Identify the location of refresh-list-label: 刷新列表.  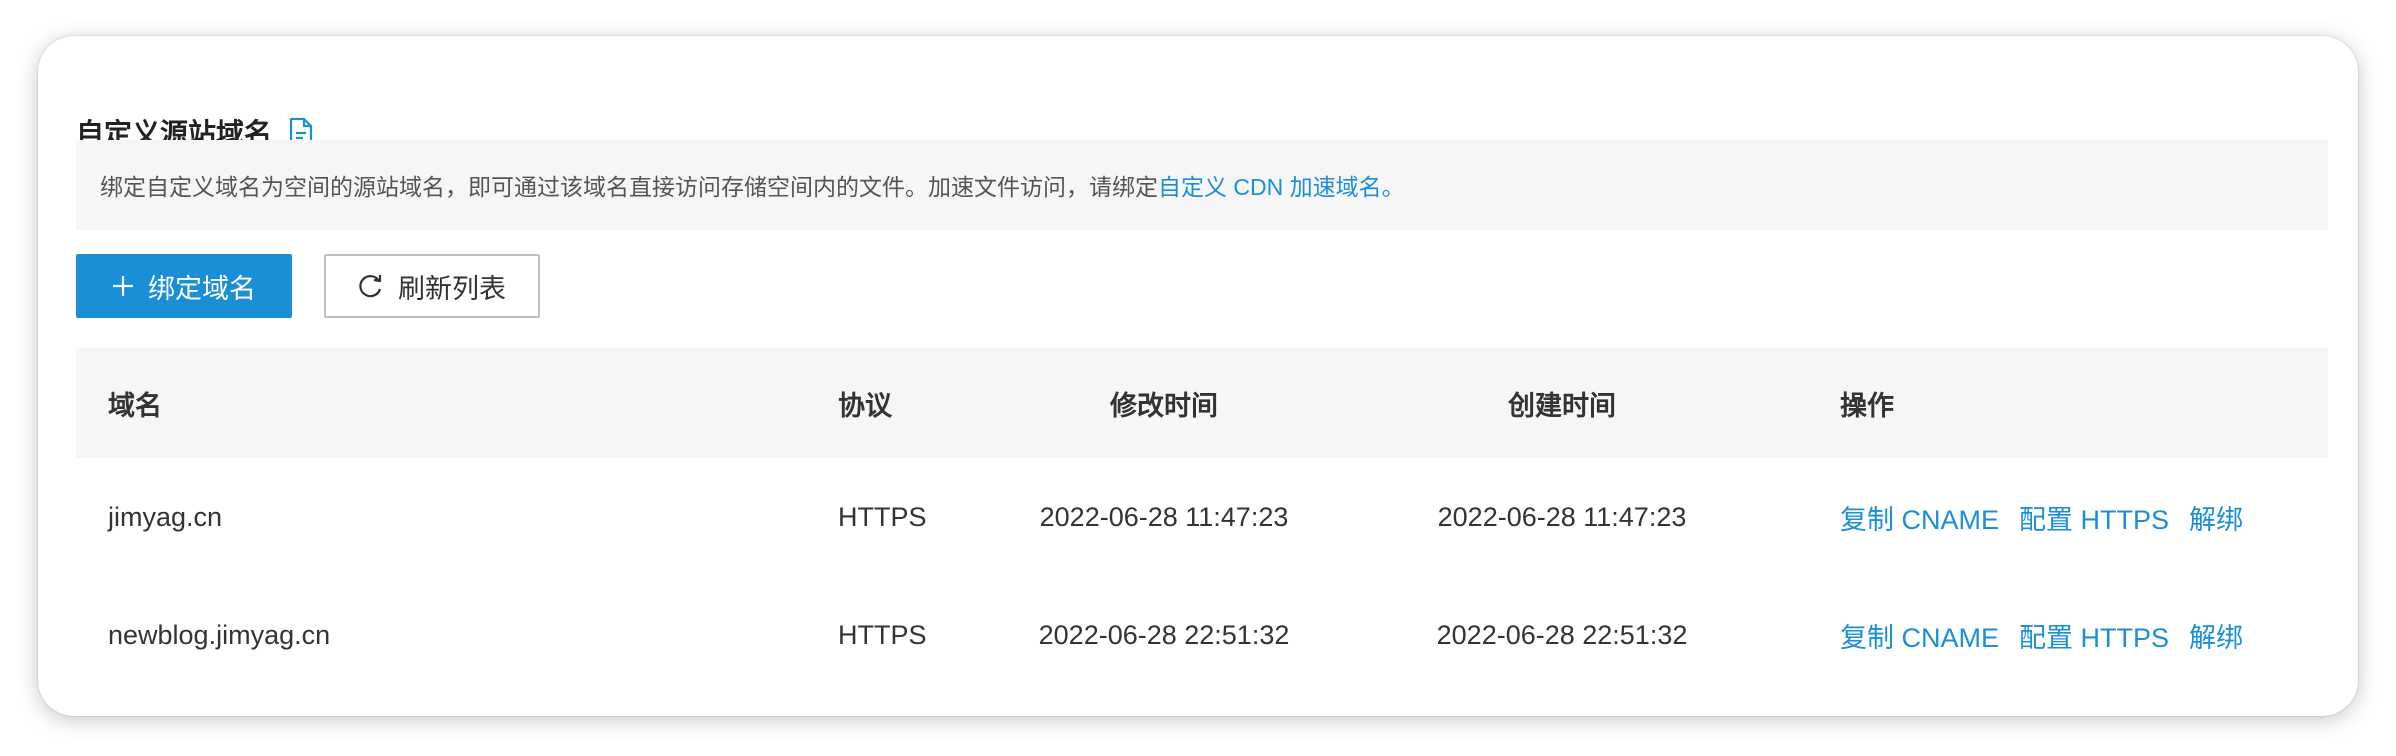
(452, 288).